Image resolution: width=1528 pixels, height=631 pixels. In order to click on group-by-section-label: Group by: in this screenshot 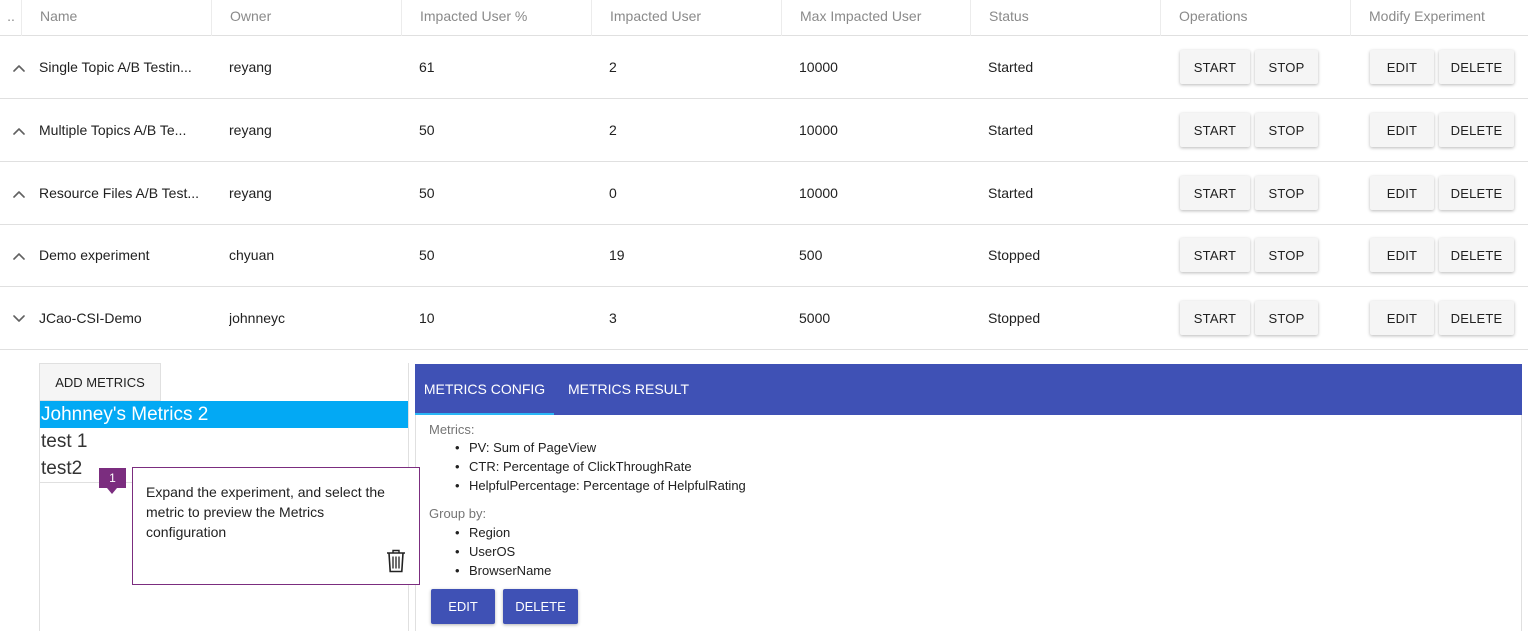, I will do `click(458, 513)`.